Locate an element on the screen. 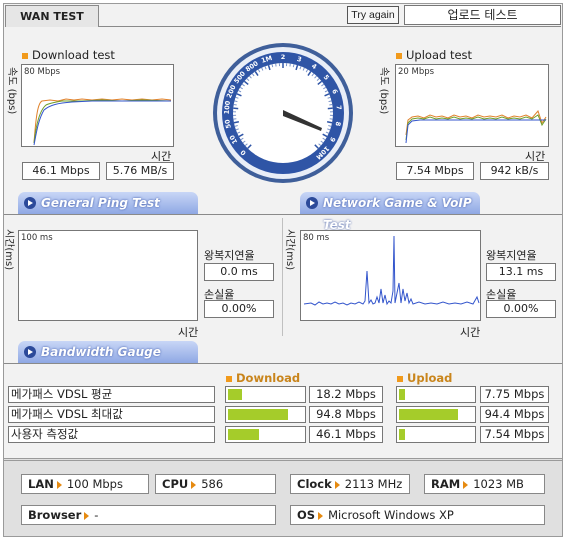 This screenshot has width=566, height=540. upload-graph: 20 Mbps is located at coordinates (472, 105).